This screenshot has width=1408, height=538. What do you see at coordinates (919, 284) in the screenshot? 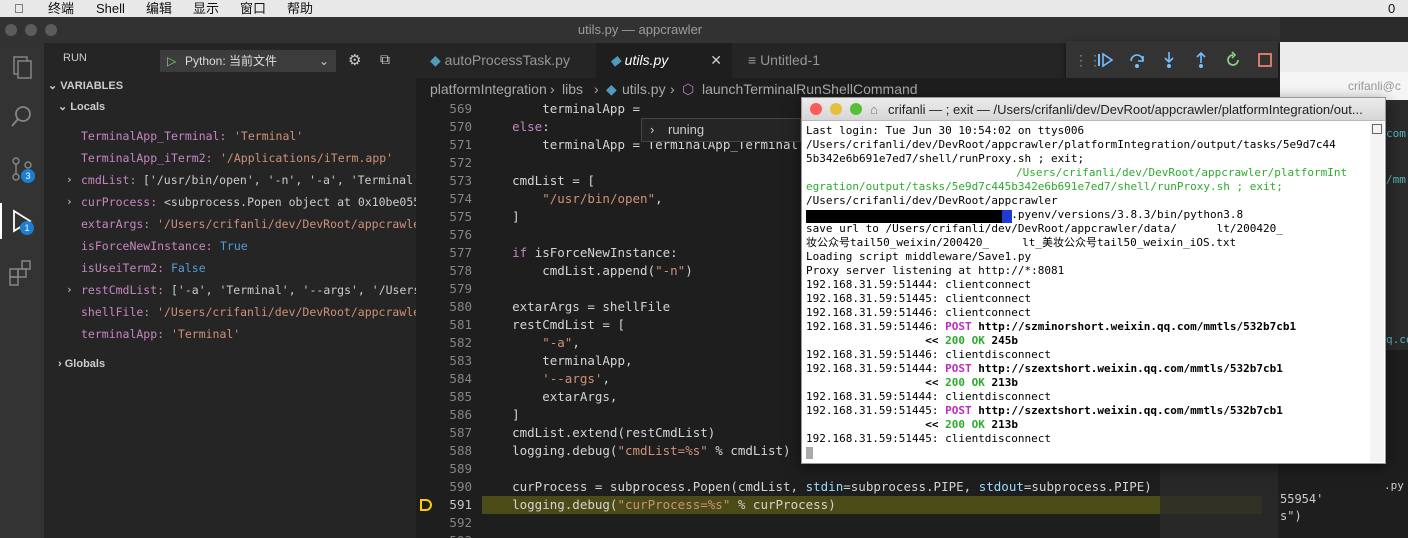
I see `terminal-line: 192.168.31.59:51444: clientconnect` at bounding box center [919, 284].